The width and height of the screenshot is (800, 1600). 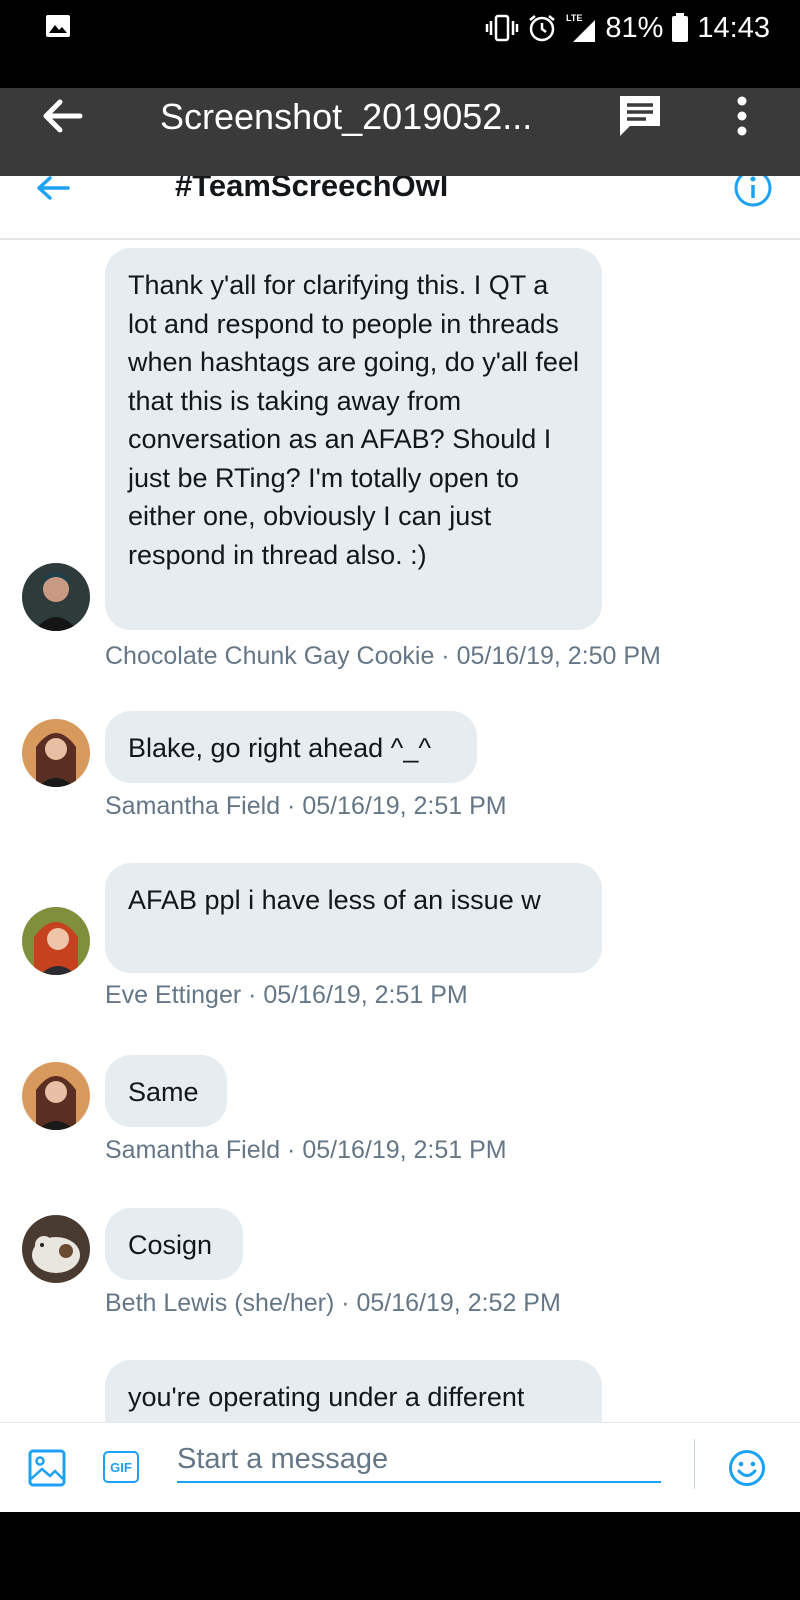 What do you see at coordinates (694, 1464) in the screenshot?
I see `divider` at bounding box center [694, 1464].